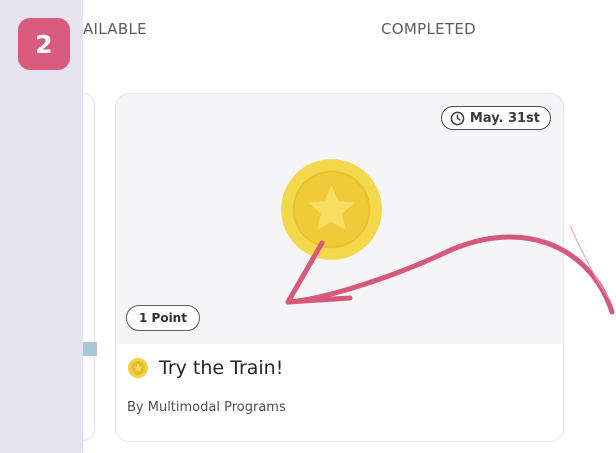  Describe the element at coordinates (504, 118) in the screenshot. I see `date-label: May. 31st` at that location.